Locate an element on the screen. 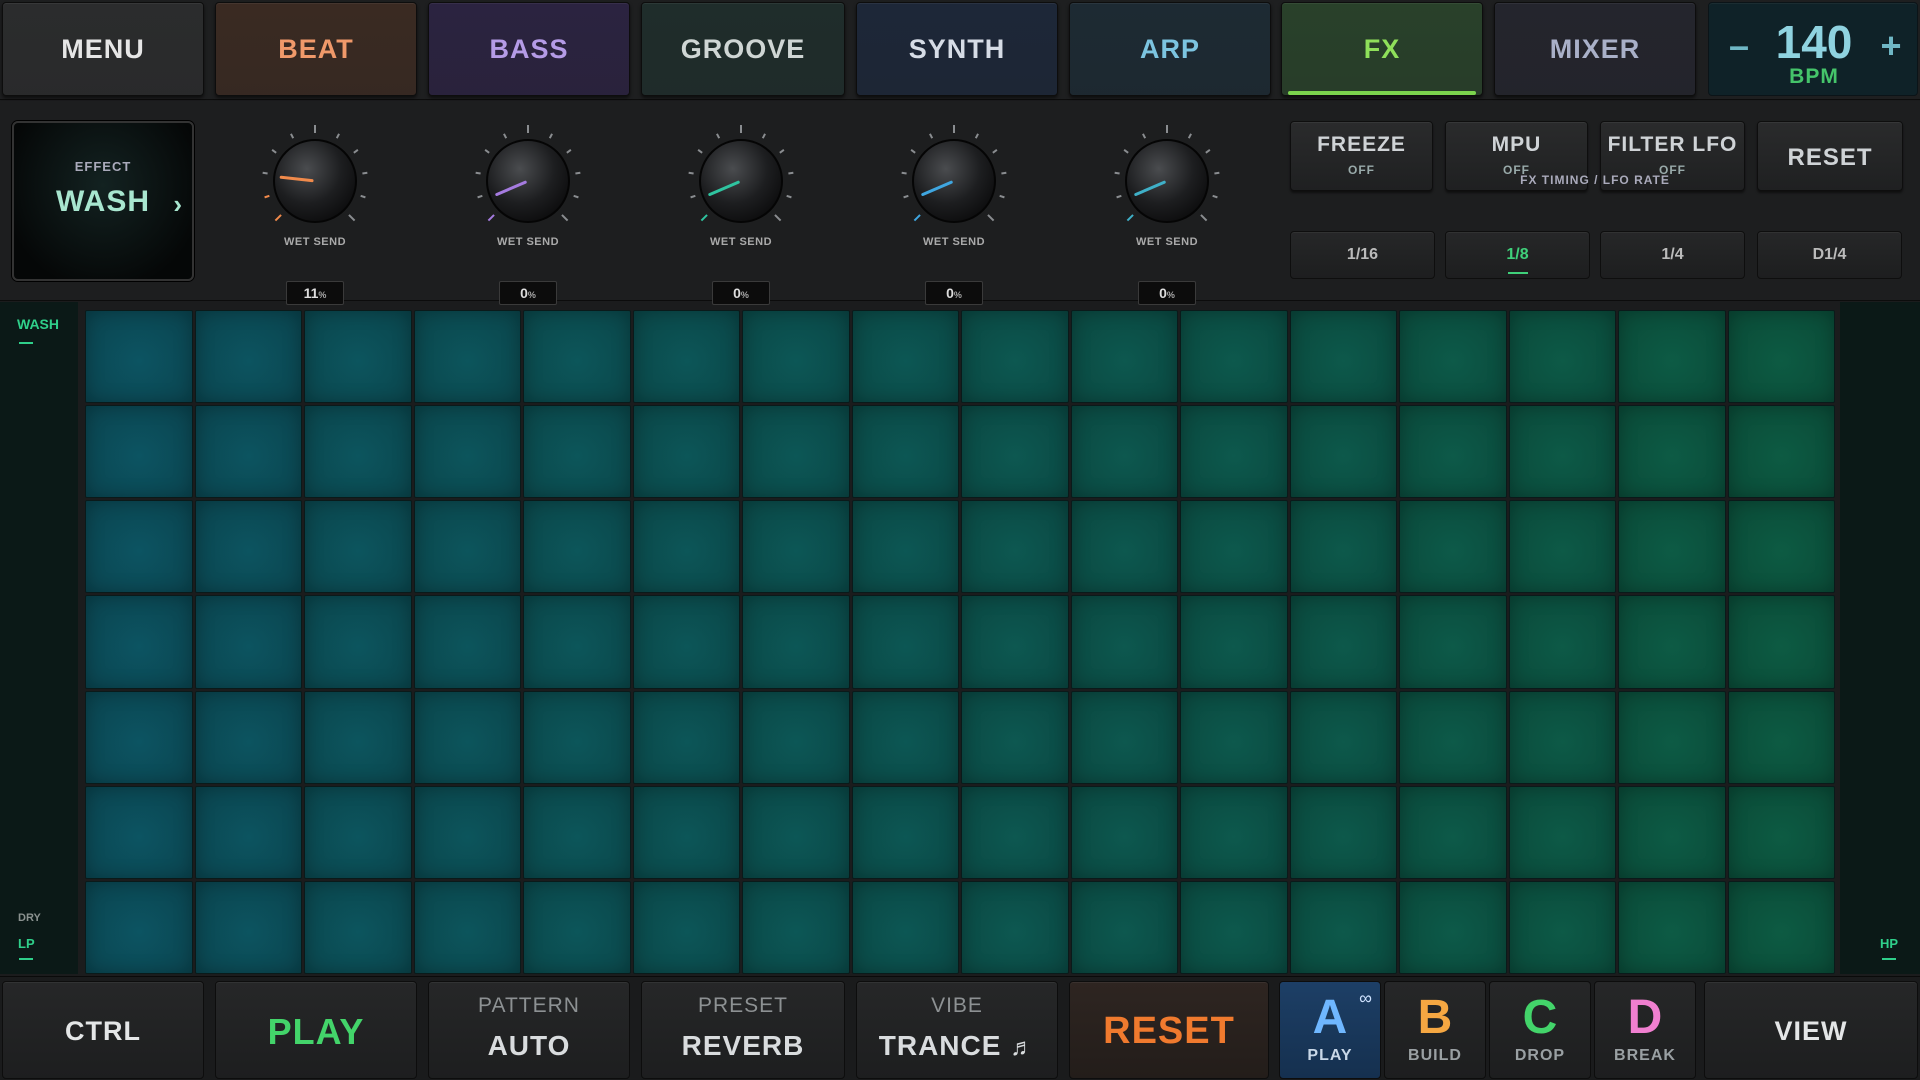  reset-button: RESET is located at coordinates (1169, 1030).